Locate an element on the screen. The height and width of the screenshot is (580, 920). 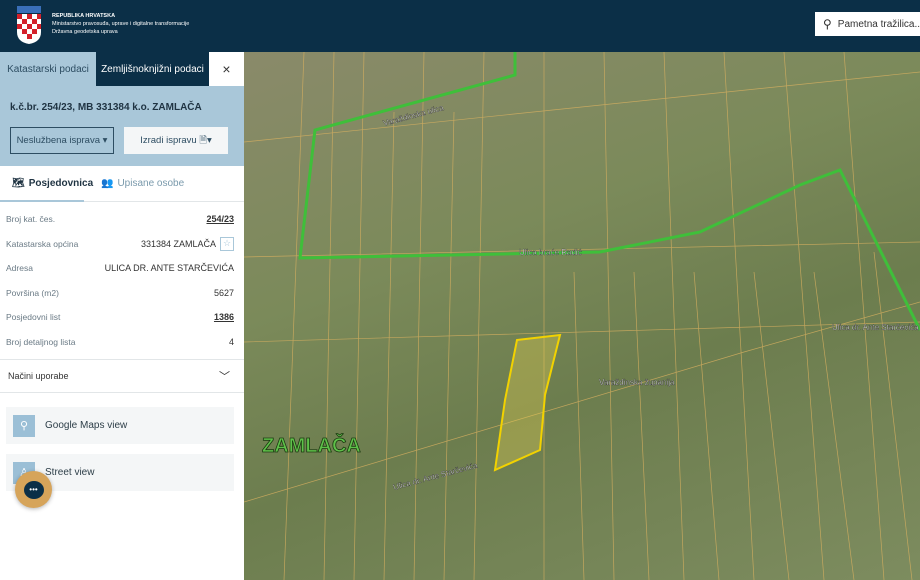
location-pin-icon: ⚲ is located at coordinates (24, 425).